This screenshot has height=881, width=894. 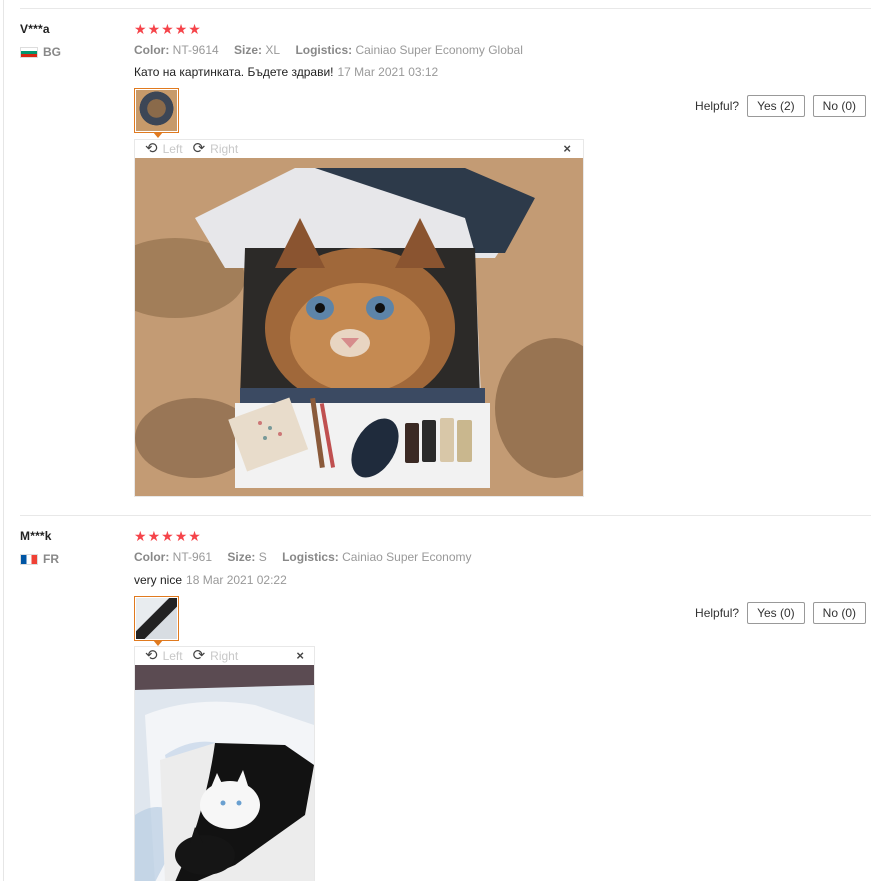 I want to click on helpful-votes: Helpful? Yes (0) No (0), so click(x=780, y=613).